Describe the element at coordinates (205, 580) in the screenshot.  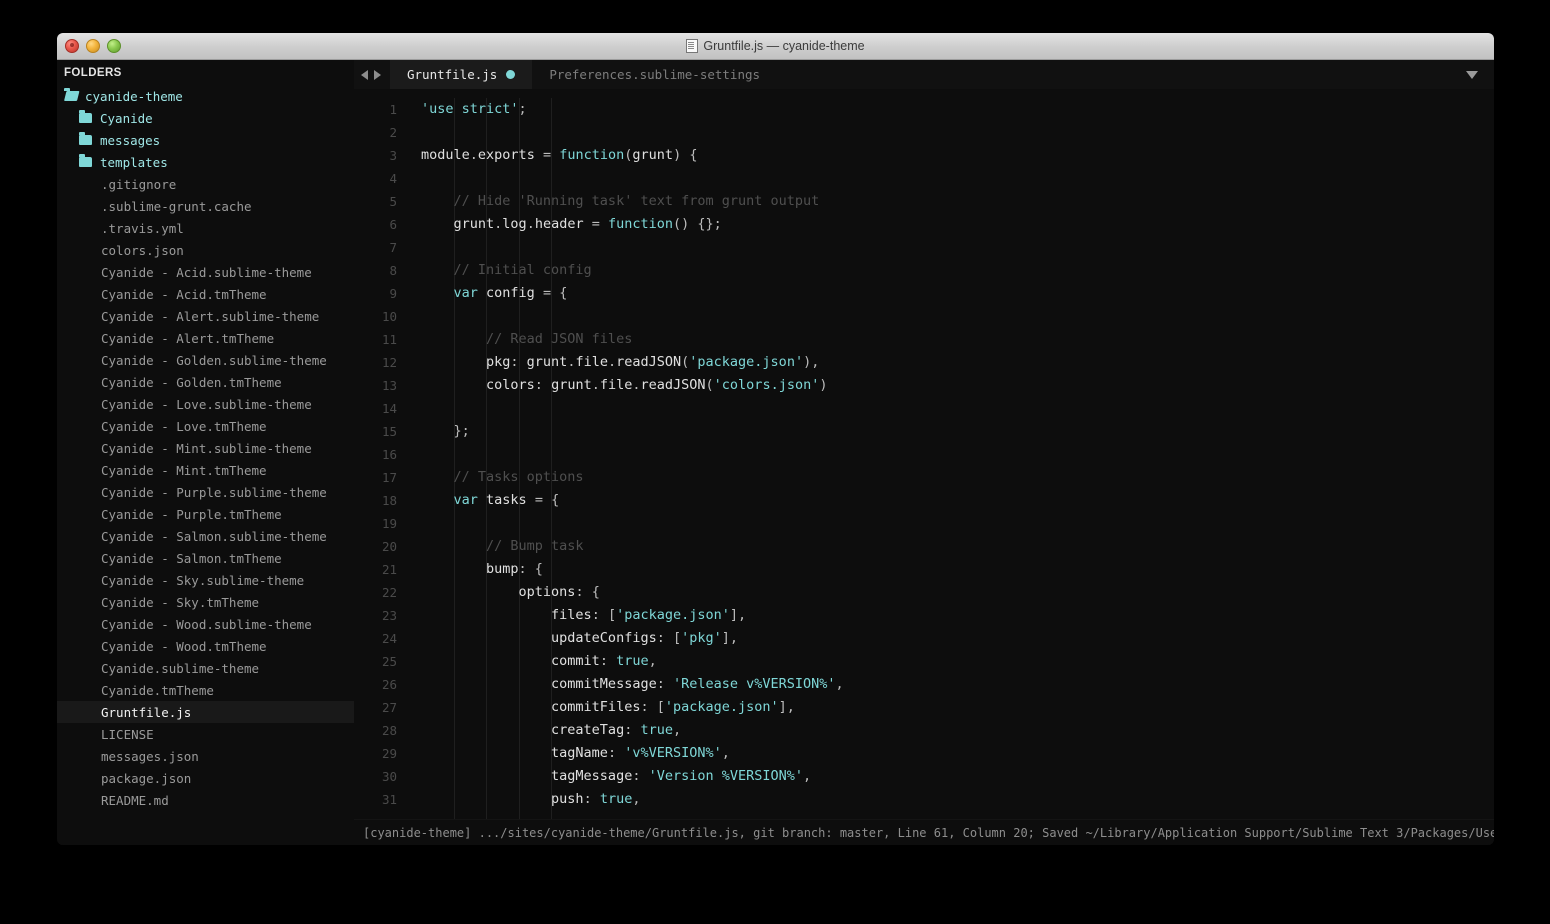
I see `tree-item-file: Cyanide - Sky.sublime-theme` at that location.